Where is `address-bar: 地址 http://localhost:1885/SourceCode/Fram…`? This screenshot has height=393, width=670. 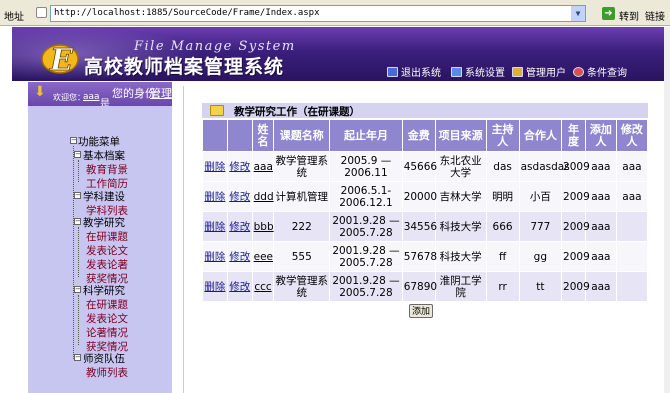 address-bar: 地址 http://localhost:1885/SourceCode/Fram… is located at coordinates (335, 13).